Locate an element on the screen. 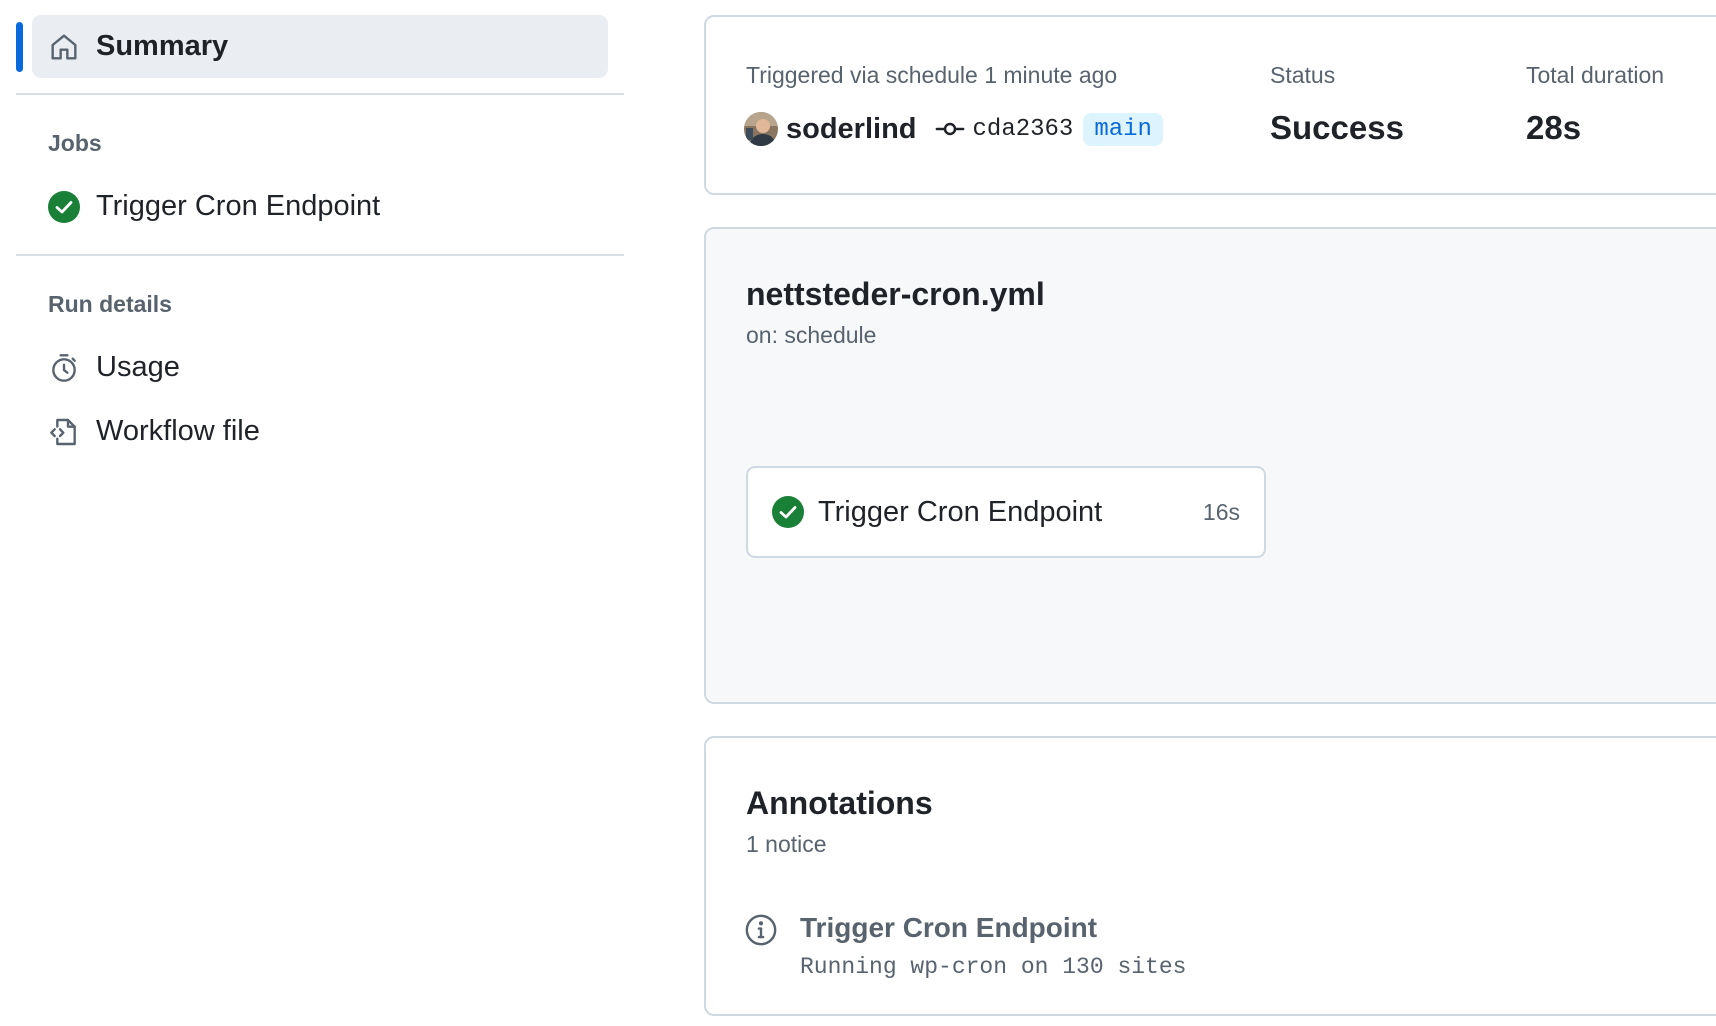 This screenshot has width=1716, height=1026. sidebar-workflow-file-label: Workflow file is located at coordinates (178, 431).